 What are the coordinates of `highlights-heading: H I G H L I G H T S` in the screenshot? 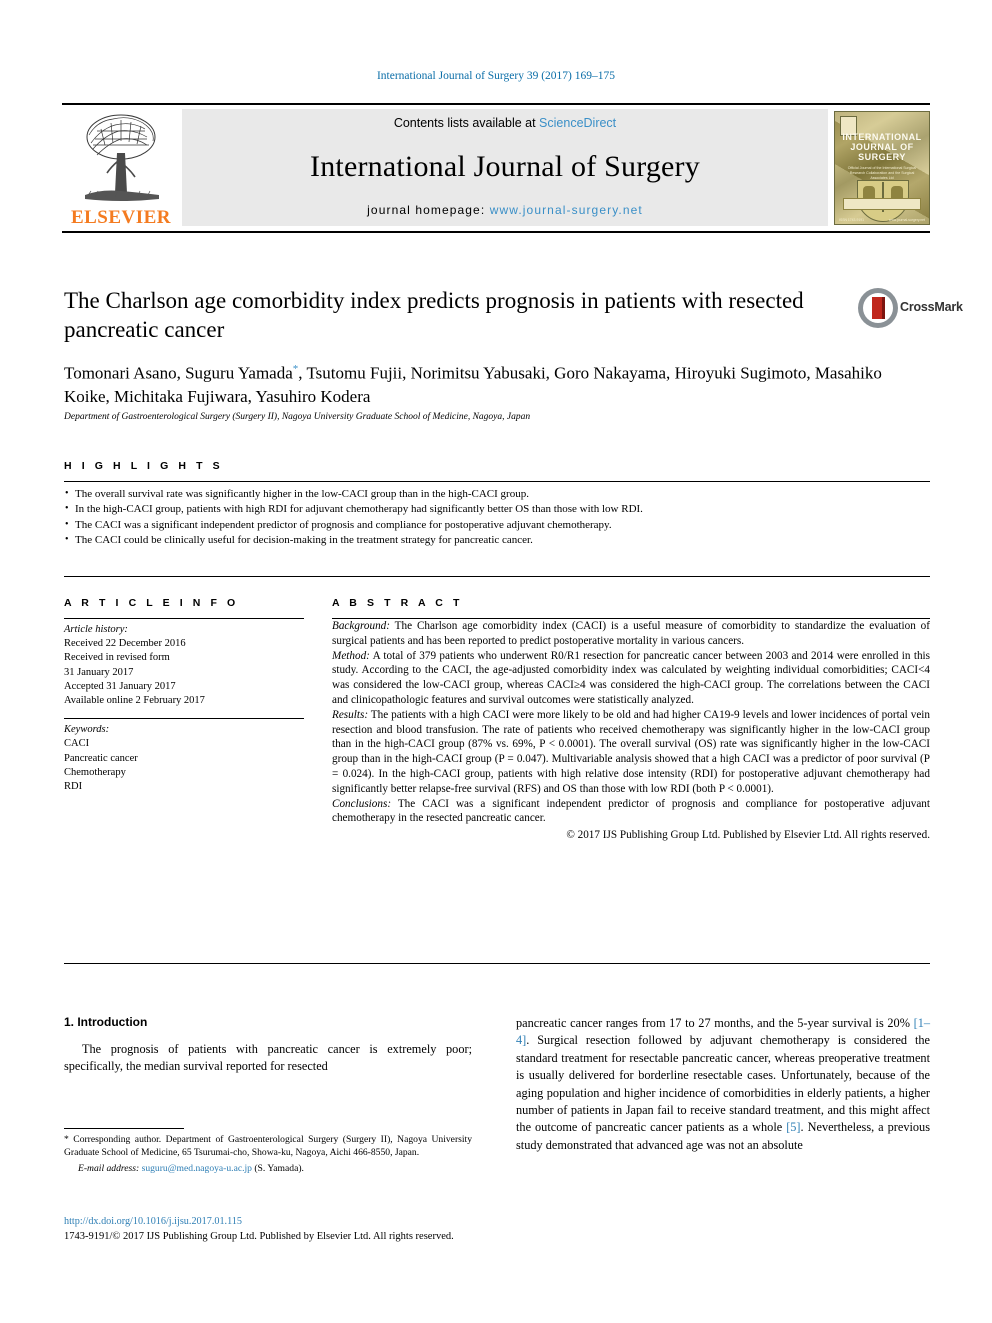 It's located at (144, 466).